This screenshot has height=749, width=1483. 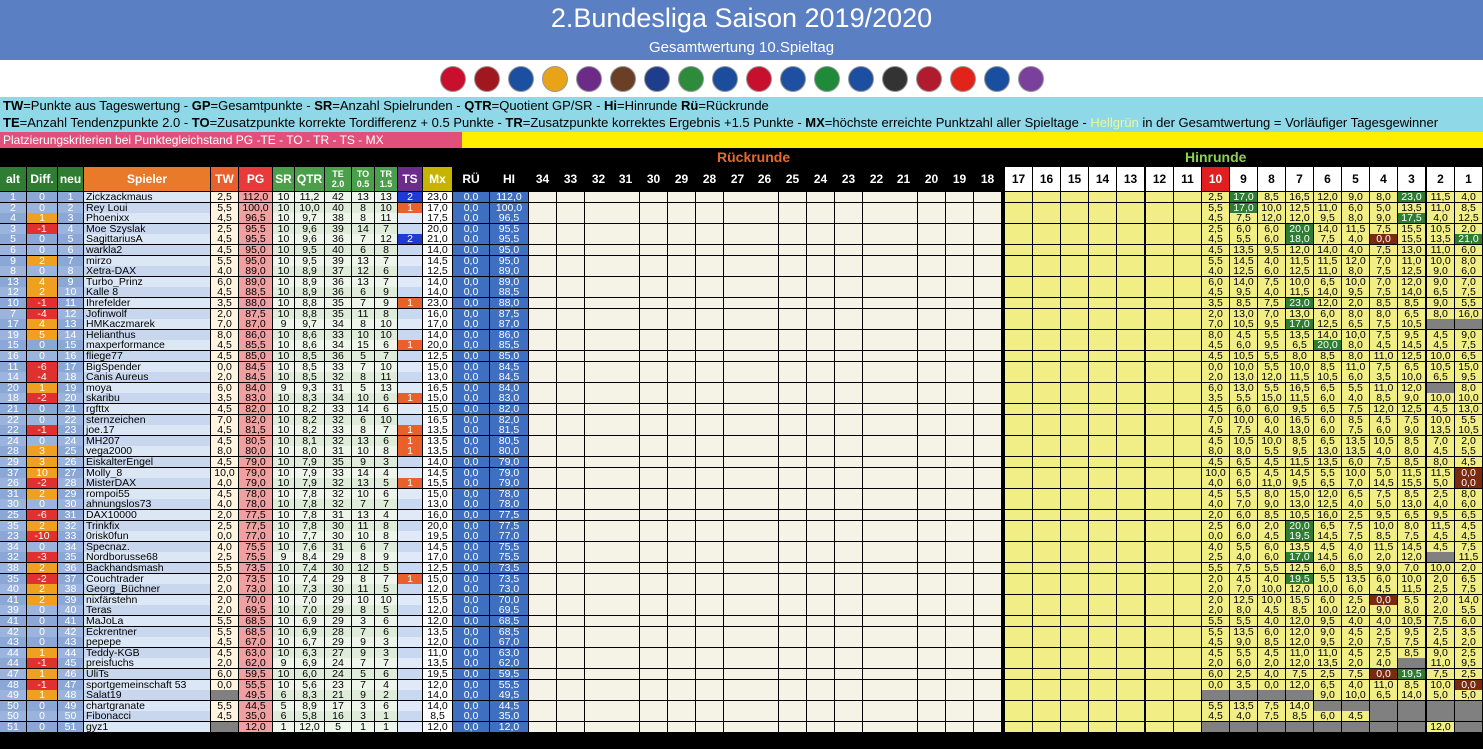 I want to click on bielefeld-logo-icon, so click(x=520, y=78).